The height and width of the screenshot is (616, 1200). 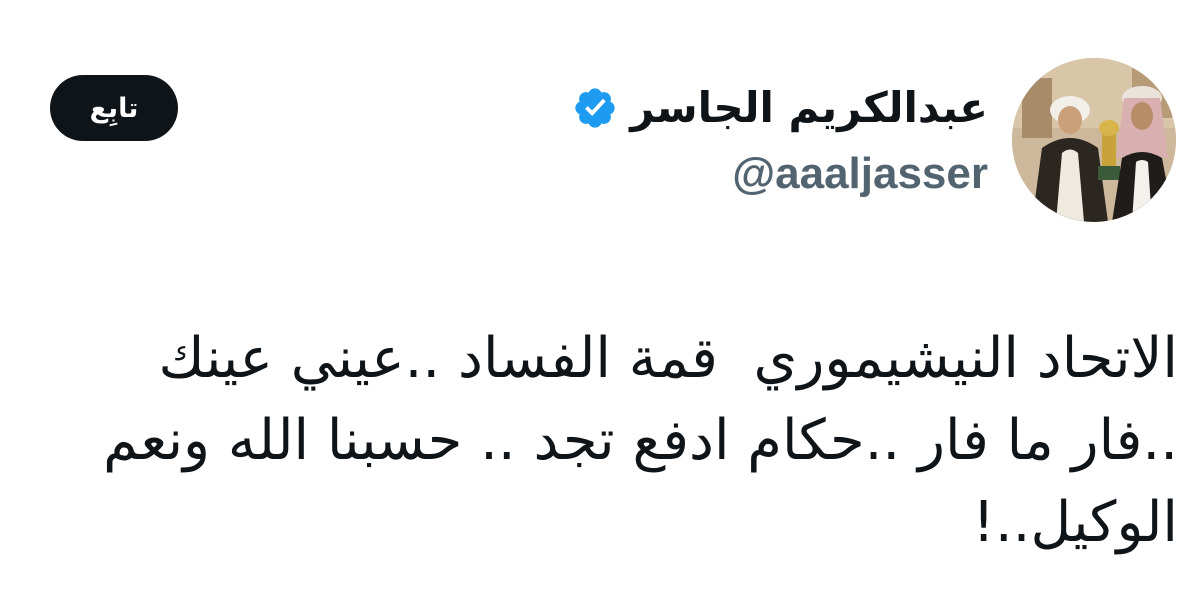 What do you see at coordinates (728, 174) in the screenshot?
I see `author-handle: @aaaljasser` at bounding box center [728, 174].